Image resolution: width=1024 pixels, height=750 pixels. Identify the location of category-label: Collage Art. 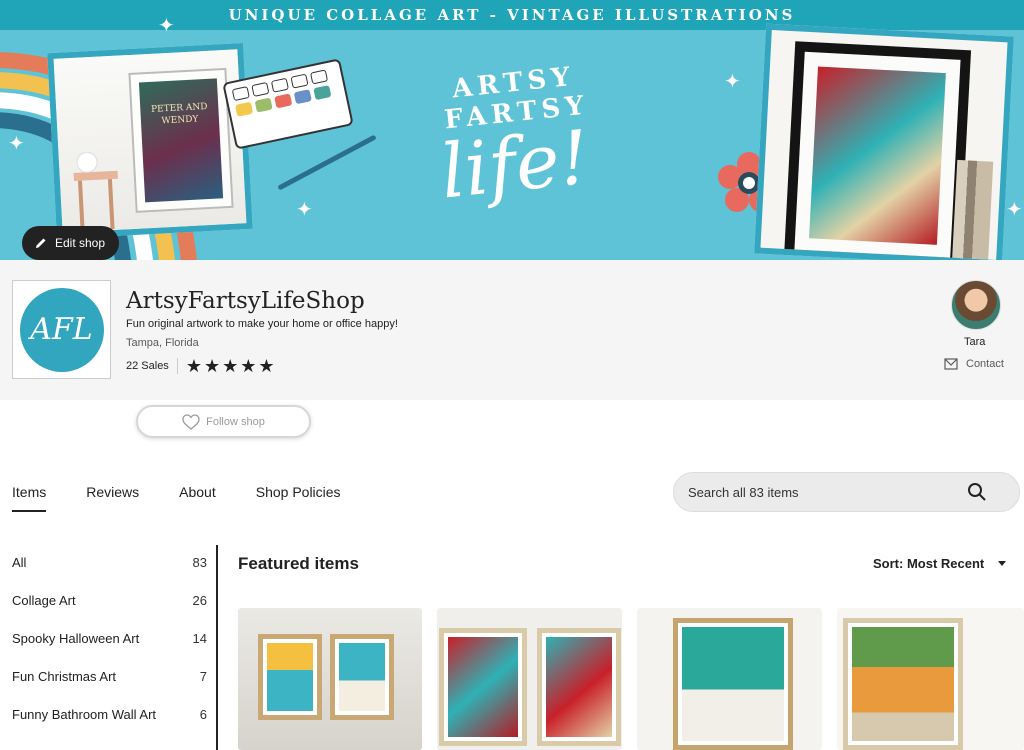
(44, 600).